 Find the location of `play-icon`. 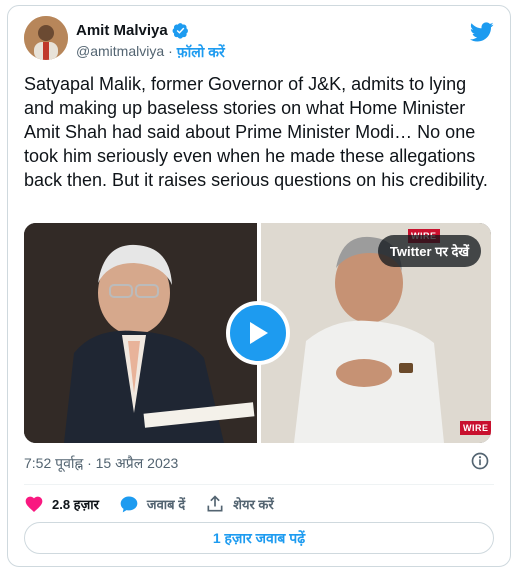

play-icon is located at coordinates (258, 333).